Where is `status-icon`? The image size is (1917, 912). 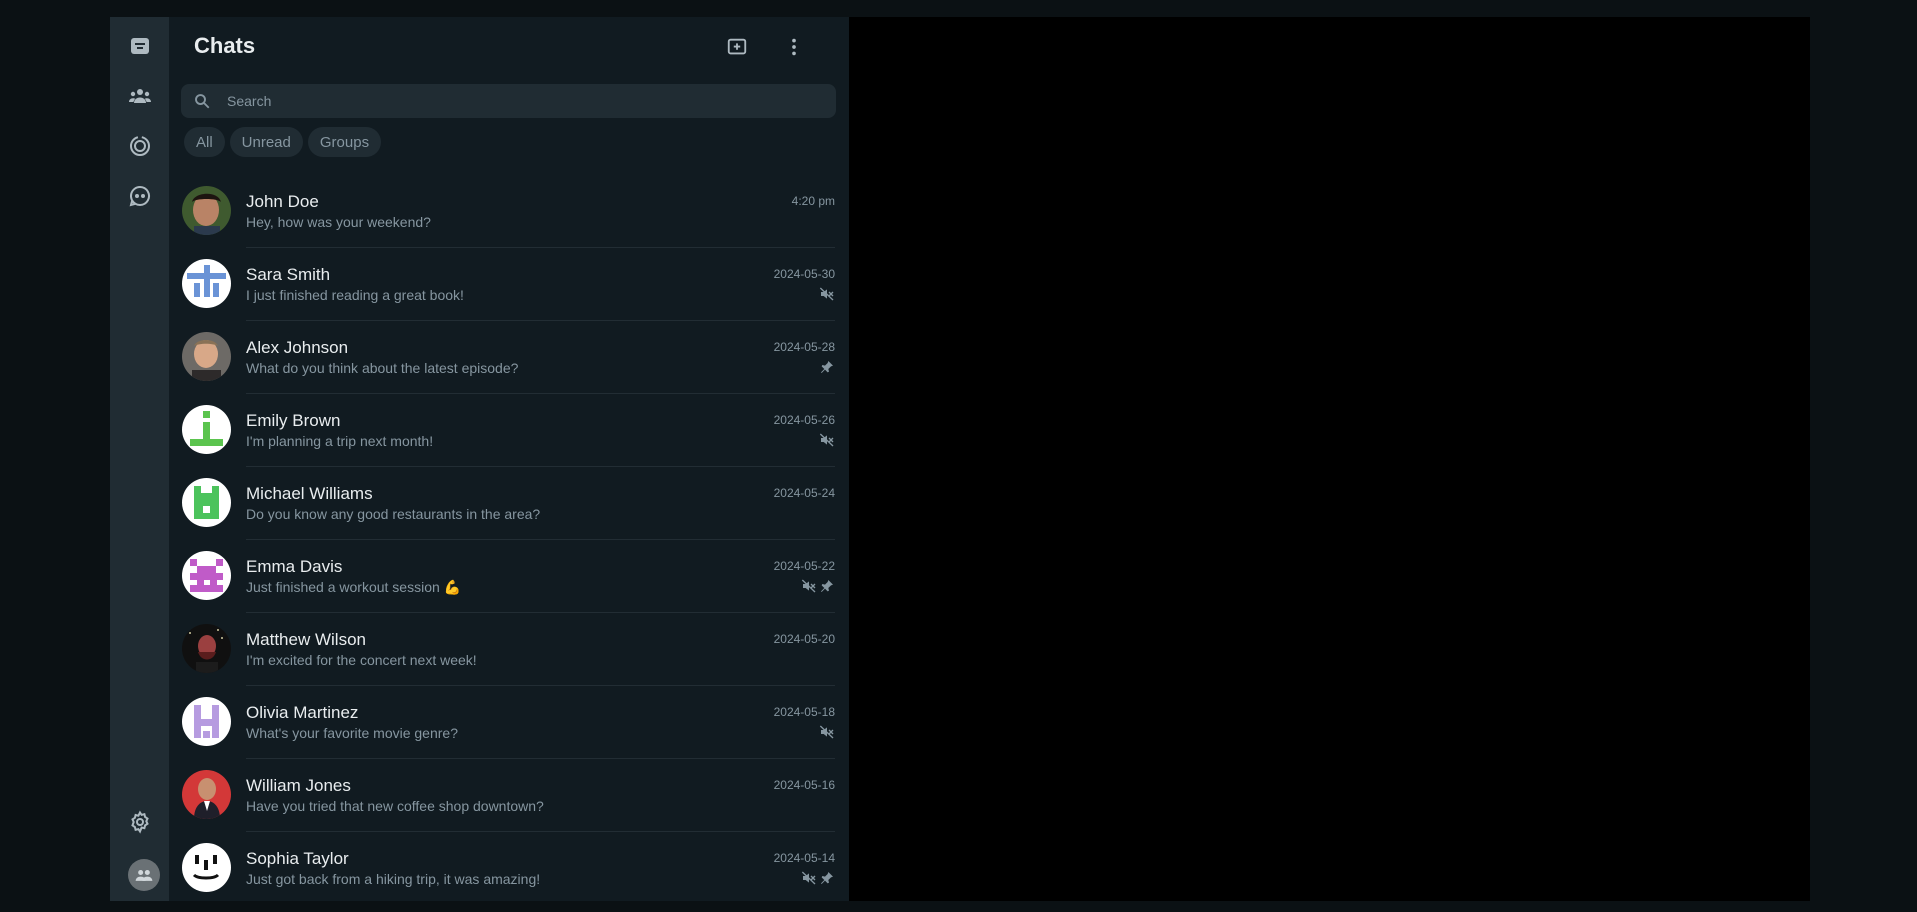
status-icon is located at coordinates (140, 146).